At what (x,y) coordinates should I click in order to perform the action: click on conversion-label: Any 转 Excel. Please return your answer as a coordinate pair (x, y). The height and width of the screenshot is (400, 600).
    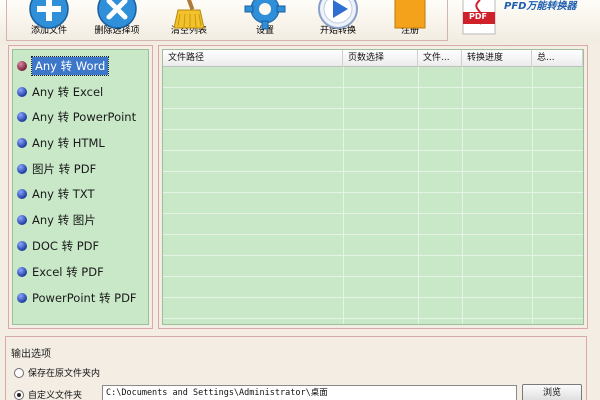
    Looking at the image, I should click on (68, 91).